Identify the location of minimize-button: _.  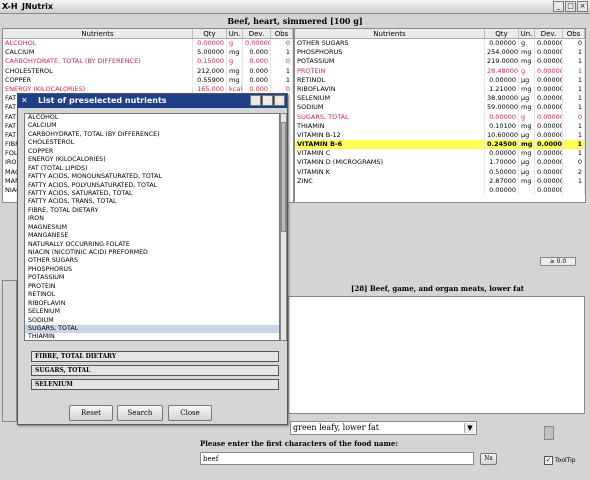
(558, 6).